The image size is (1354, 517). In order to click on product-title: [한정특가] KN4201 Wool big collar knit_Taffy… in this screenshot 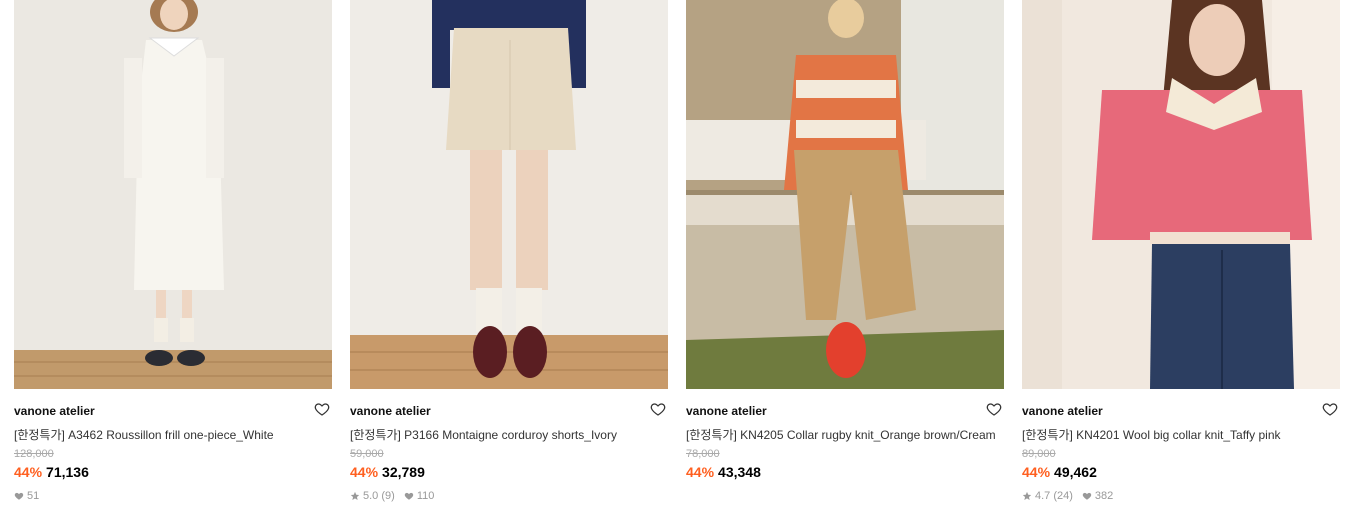, I will do `click(1181, 435)`.